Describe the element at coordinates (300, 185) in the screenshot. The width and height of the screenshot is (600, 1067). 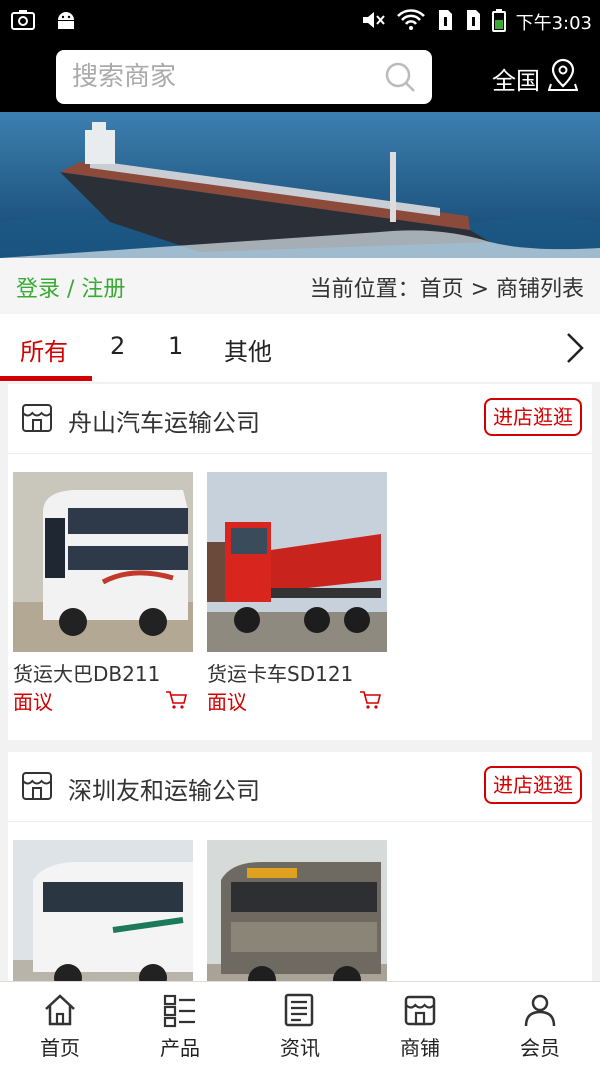
I see `banner-image` at that location.